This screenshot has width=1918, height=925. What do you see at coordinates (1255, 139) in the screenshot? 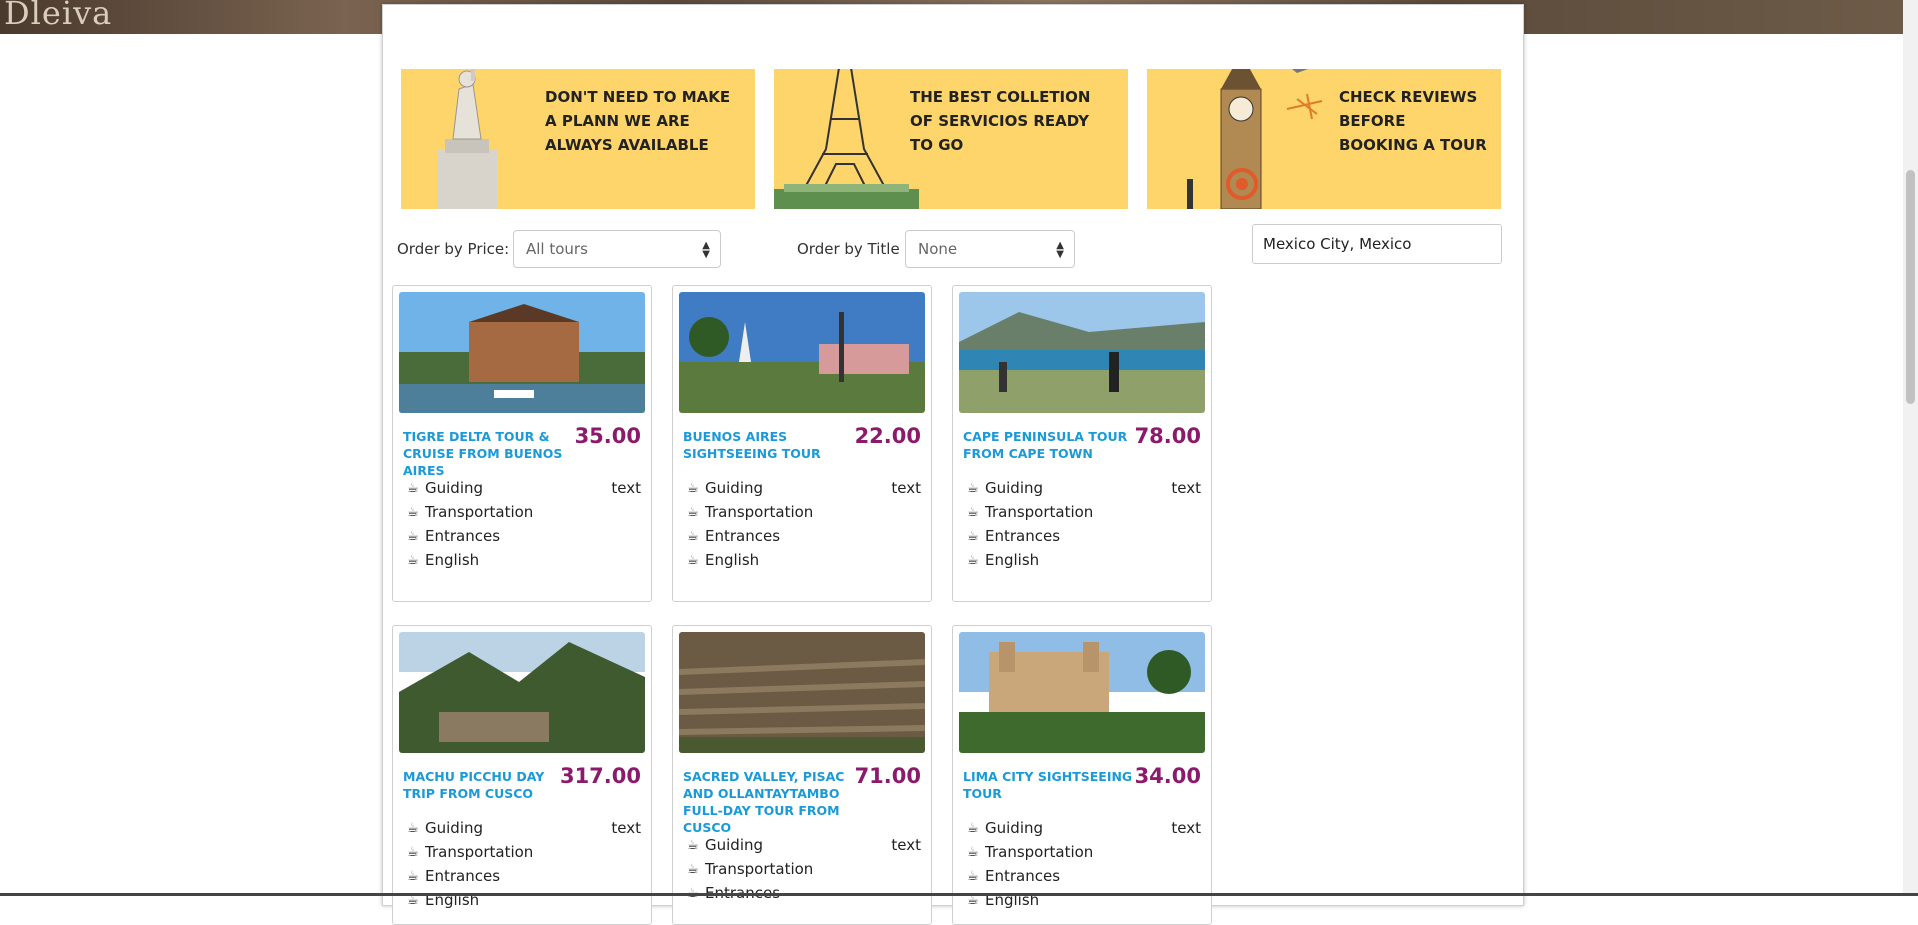
I see `big-ben-illustration` at bounding box center [1255, 139].